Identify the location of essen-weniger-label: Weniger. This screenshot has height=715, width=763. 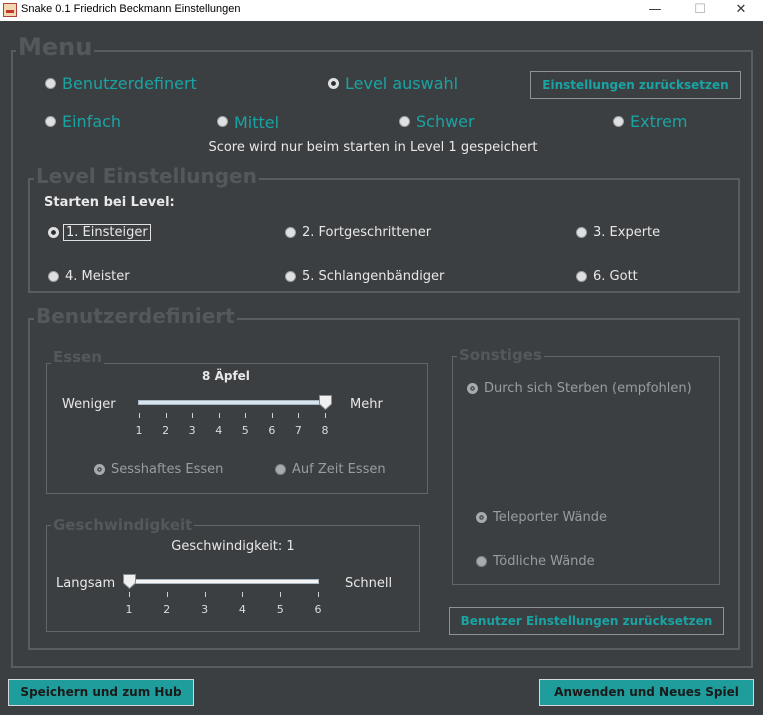
(89, 404).